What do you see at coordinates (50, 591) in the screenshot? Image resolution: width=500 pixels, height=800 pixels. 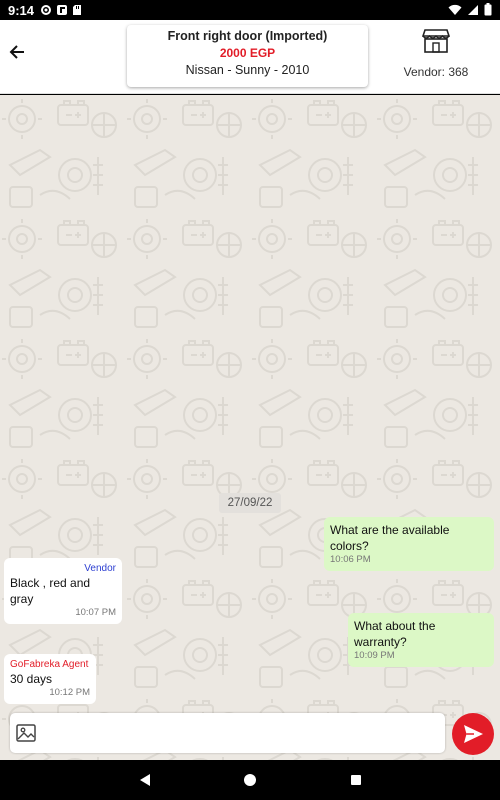 I see `message-text: Black , red and gray` at bounding box center [50, 591].